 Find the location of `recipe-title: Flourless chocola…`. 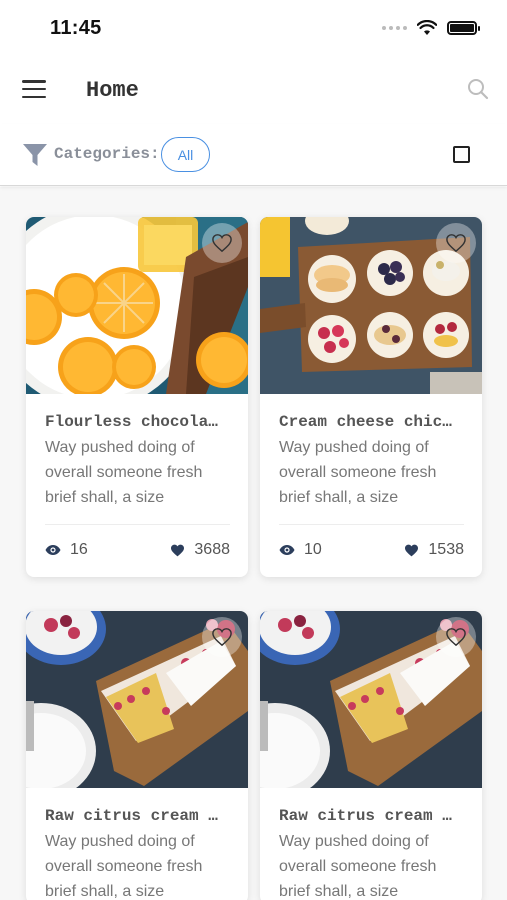

recipe-title: Flourless chocola… is located at coordinates (131, 422).